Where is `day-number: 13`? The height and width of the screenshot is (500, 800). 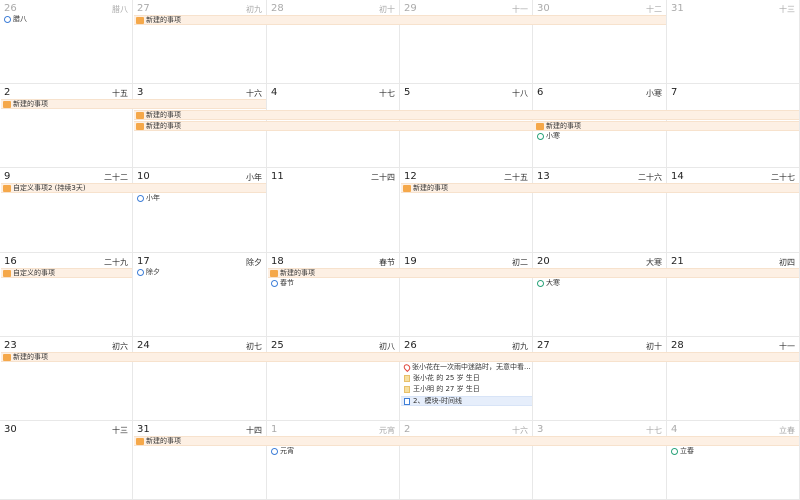 day-number: 13 is located at coordinates (543, 176).